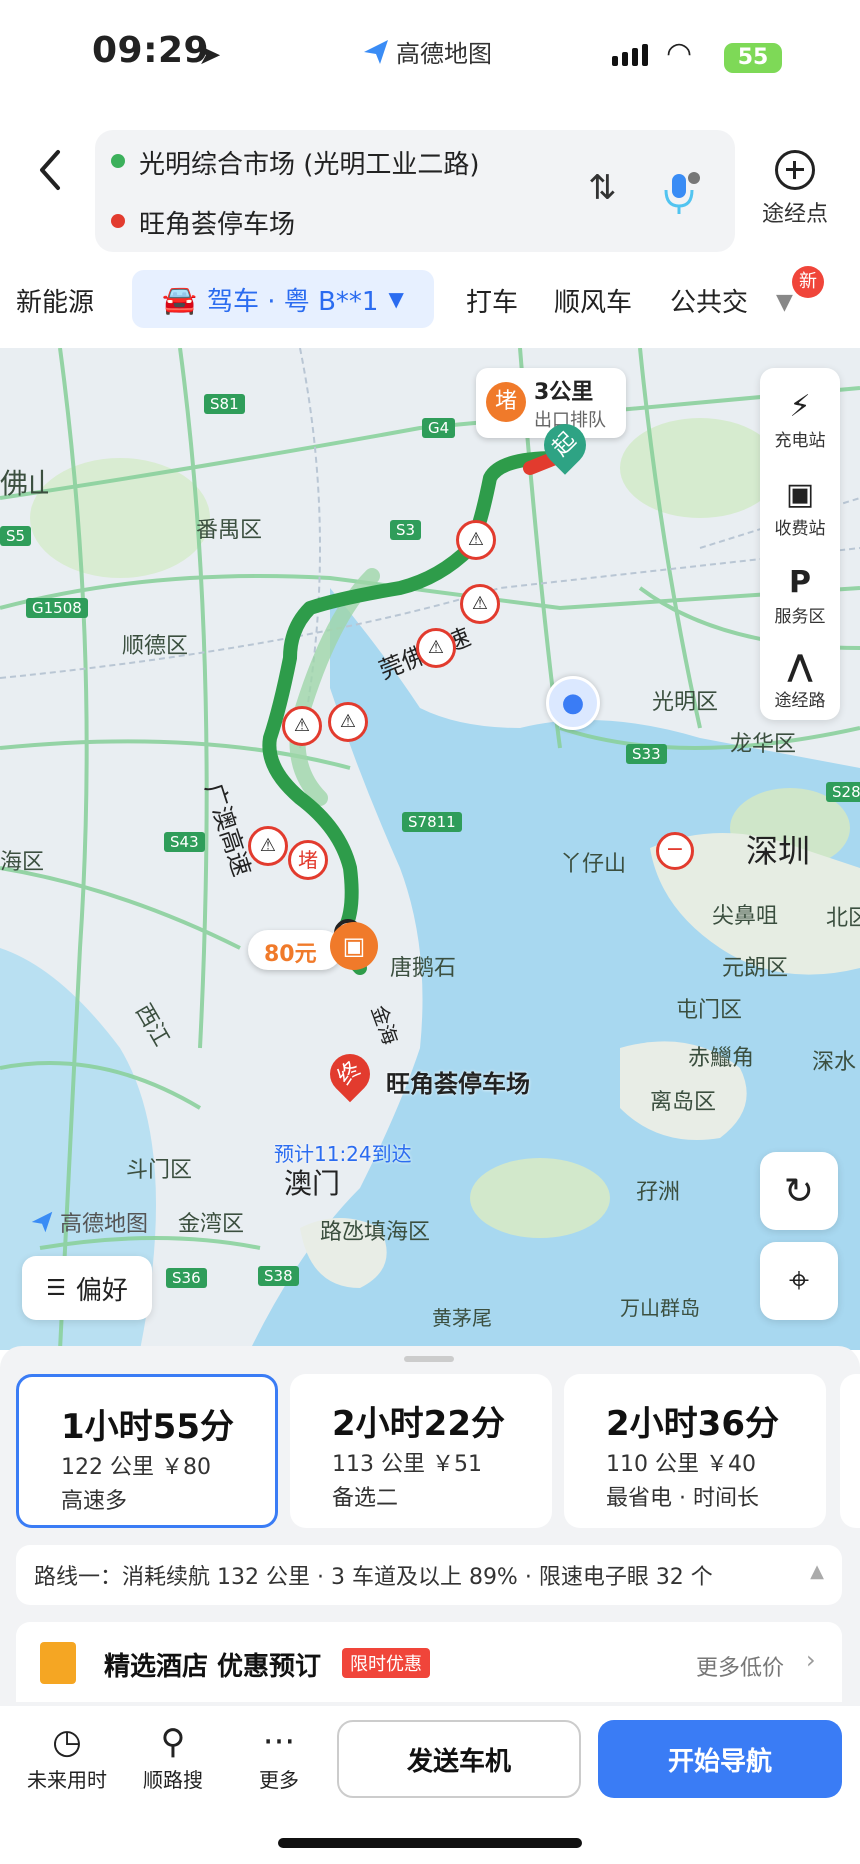 The height and width of the screenshot is (1864, 860). Describe the element at coordinates (136, 1467) in the screenshot. I see `route-distance-cost: 122 公里 ￥80` at that location.